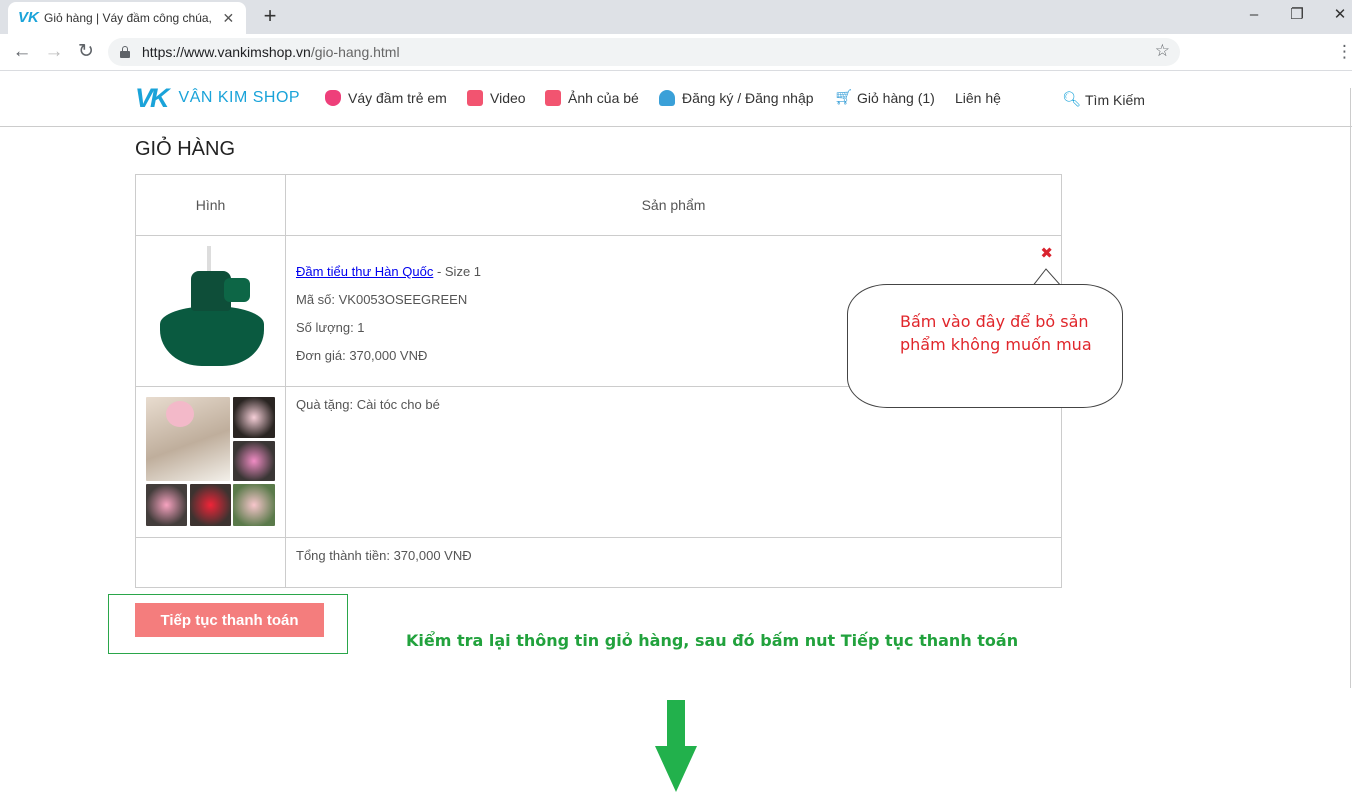  I want to click on restore-icon: ❐, so click(1297, 15).